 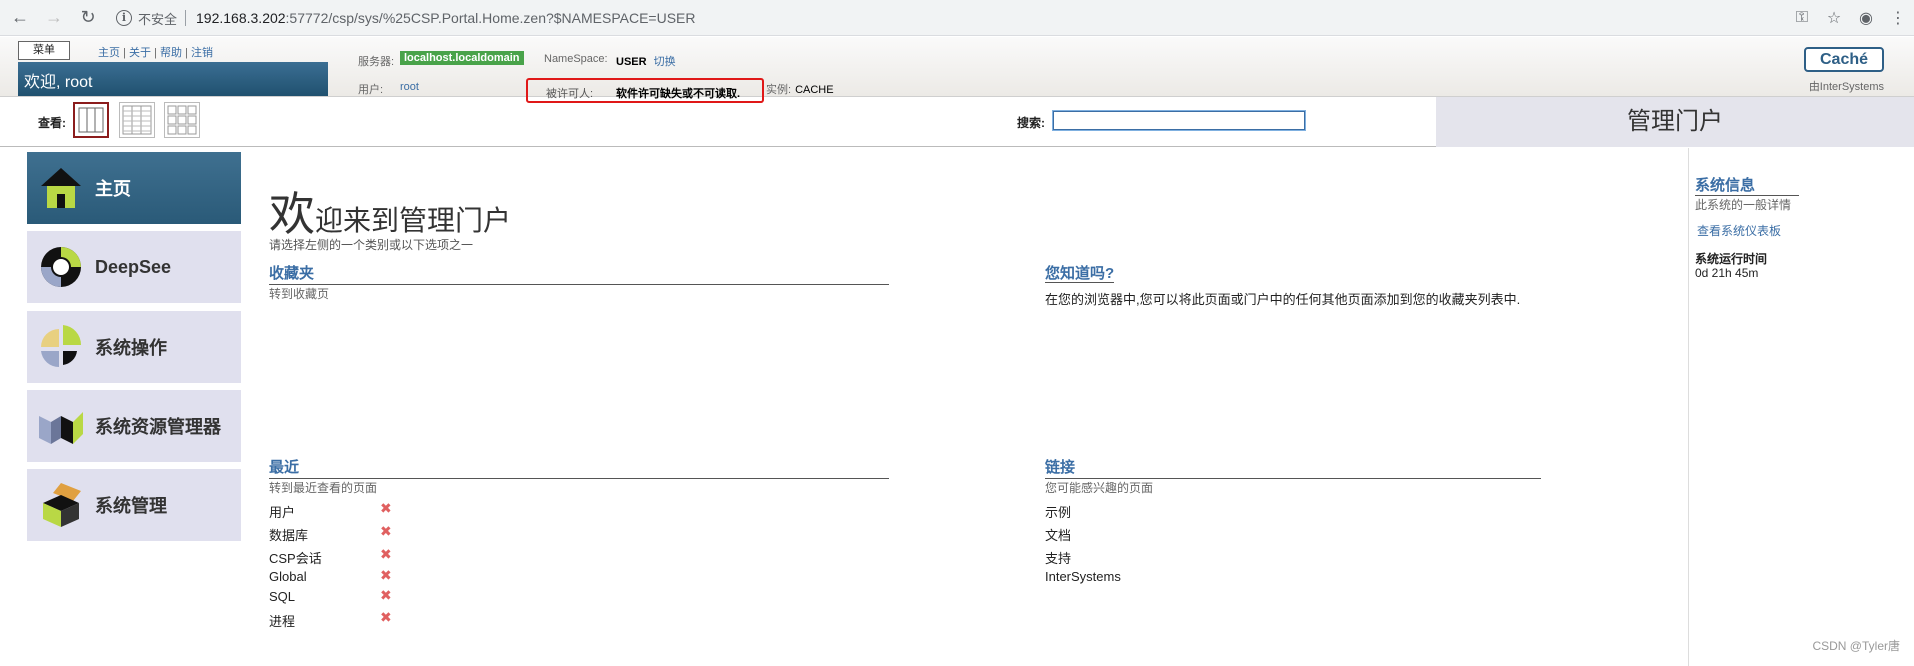 I want to click on welcome-banner: 欢迎, root, so click(x=173, y=79).